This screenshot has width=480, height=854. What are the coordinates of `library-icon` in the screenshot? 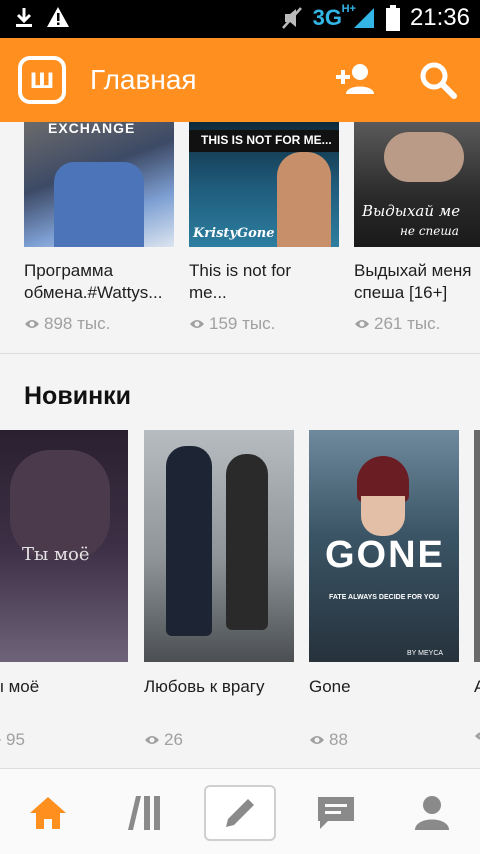 It's located at (144, 813).